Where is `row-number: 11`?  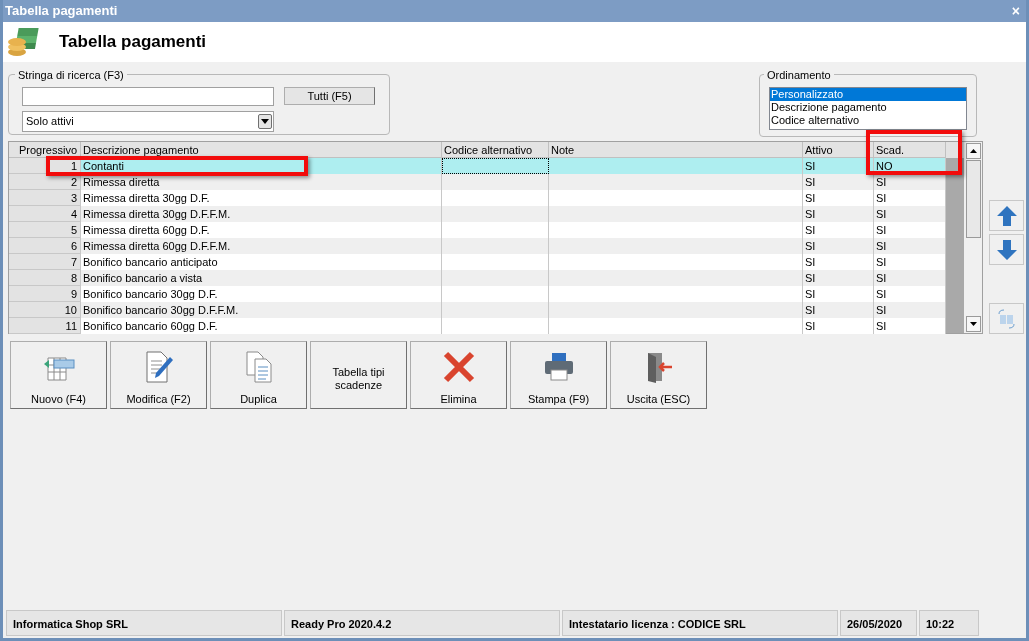
row-number: 11 is located at coordinates (45, 326).